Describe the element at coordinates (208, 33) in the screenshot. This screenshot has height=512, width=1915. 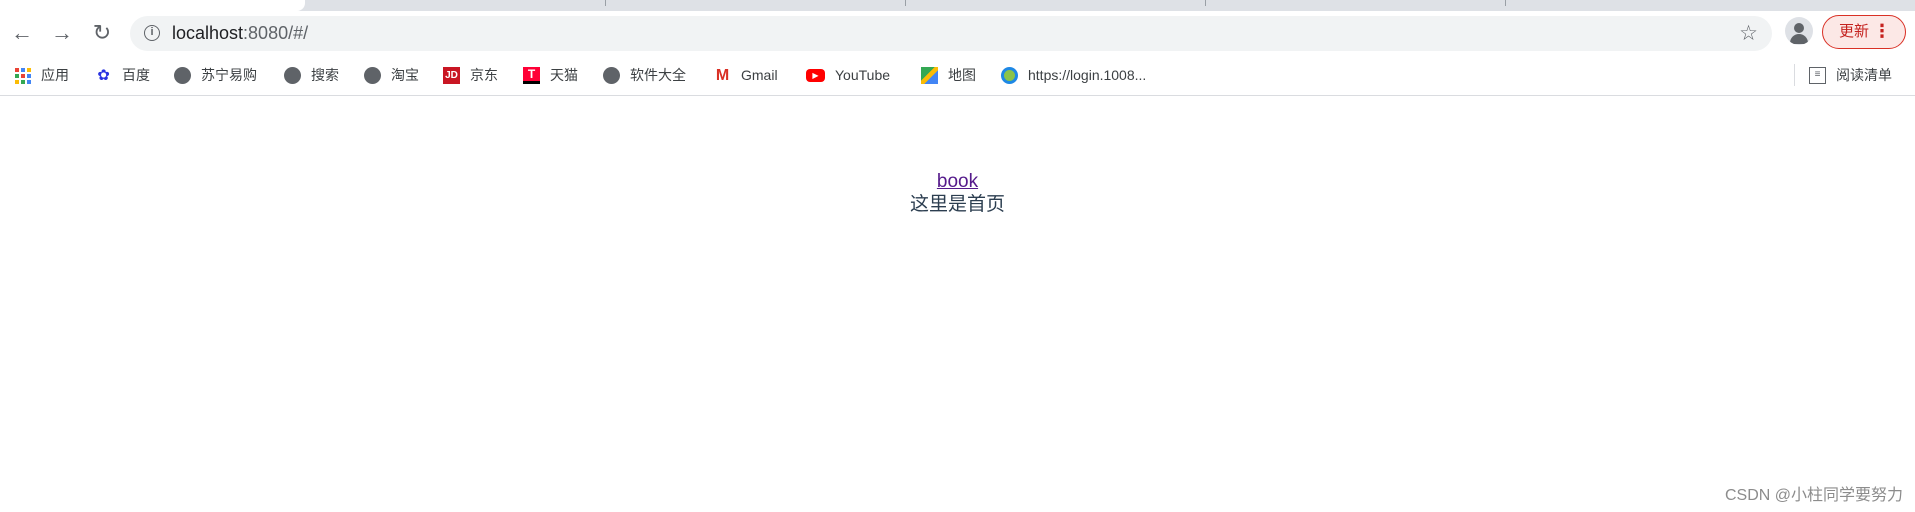
I see `url-host: localhost` at that location.